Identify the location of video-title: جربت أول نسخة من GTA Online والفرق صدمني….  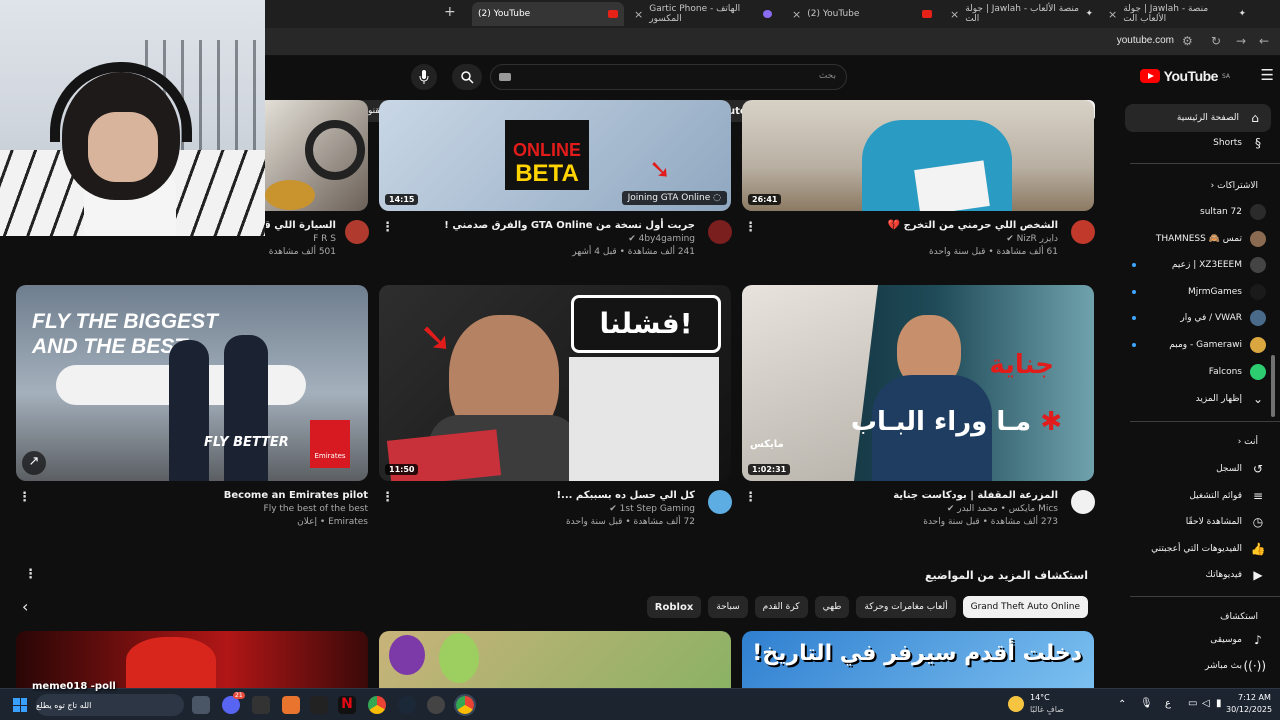
(535, 225).